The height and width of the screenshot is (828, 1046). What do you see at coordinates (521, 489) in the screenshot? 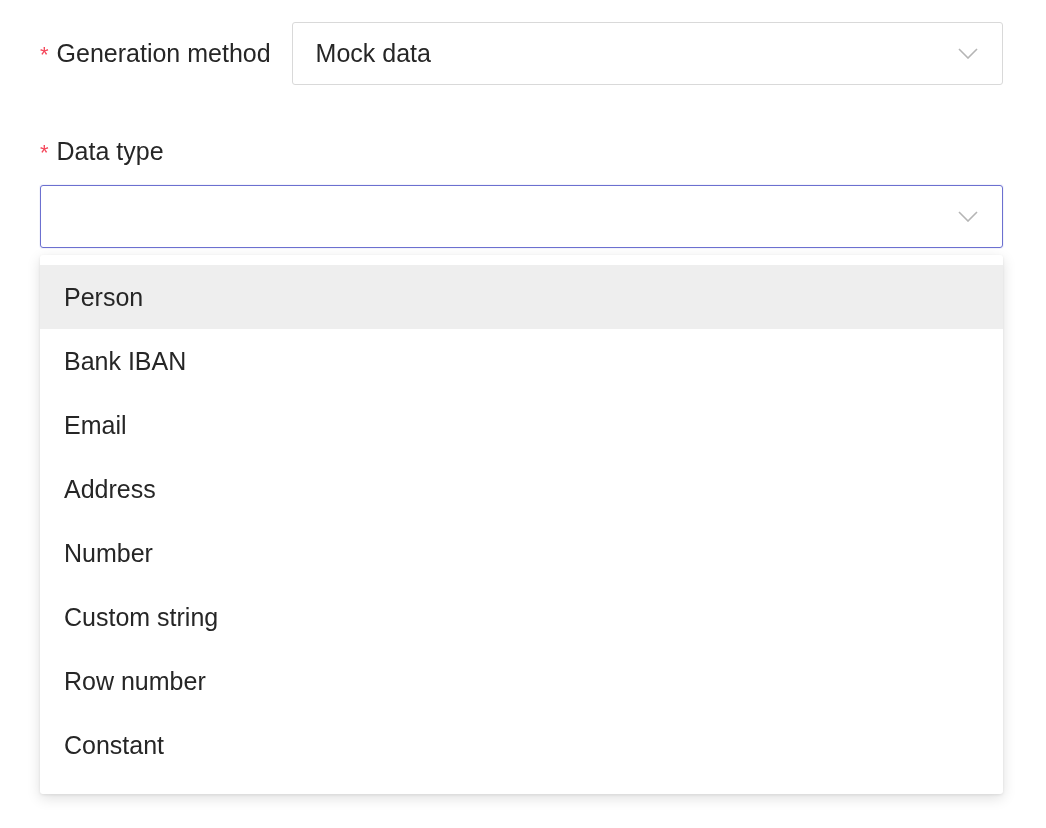
I see `dropdown-option: Address` at bounding box center [521, 489].